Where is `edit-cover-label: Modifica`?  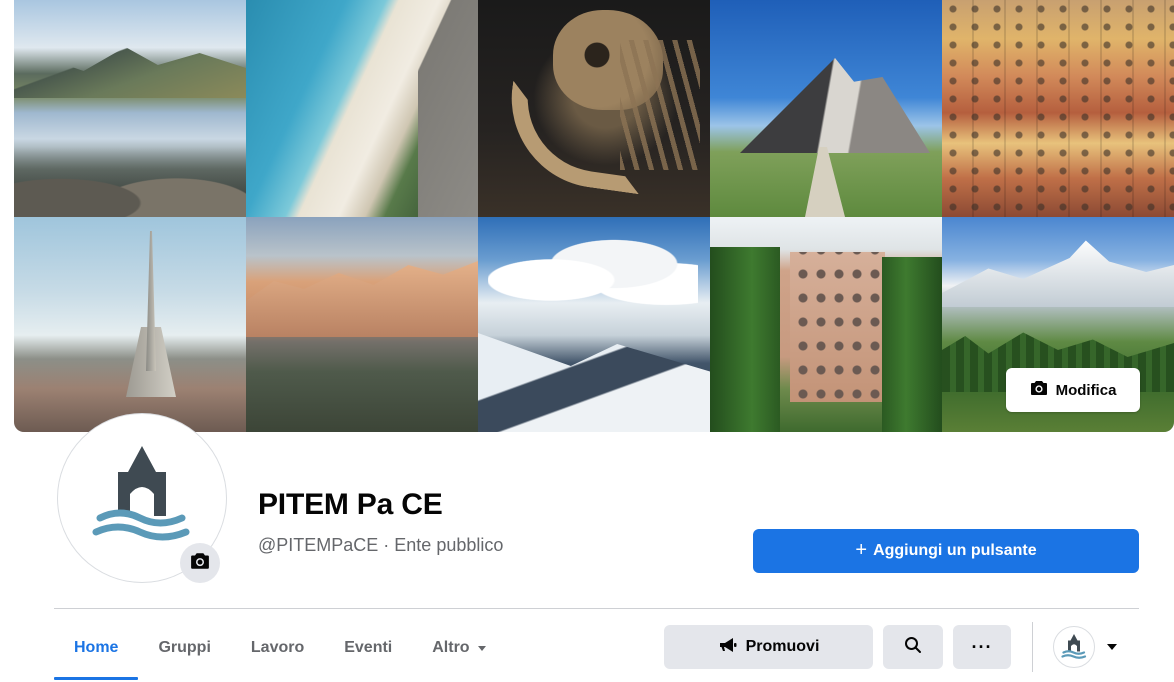
edit-cover-label: Modifica is located at coordinates (1086, 390).